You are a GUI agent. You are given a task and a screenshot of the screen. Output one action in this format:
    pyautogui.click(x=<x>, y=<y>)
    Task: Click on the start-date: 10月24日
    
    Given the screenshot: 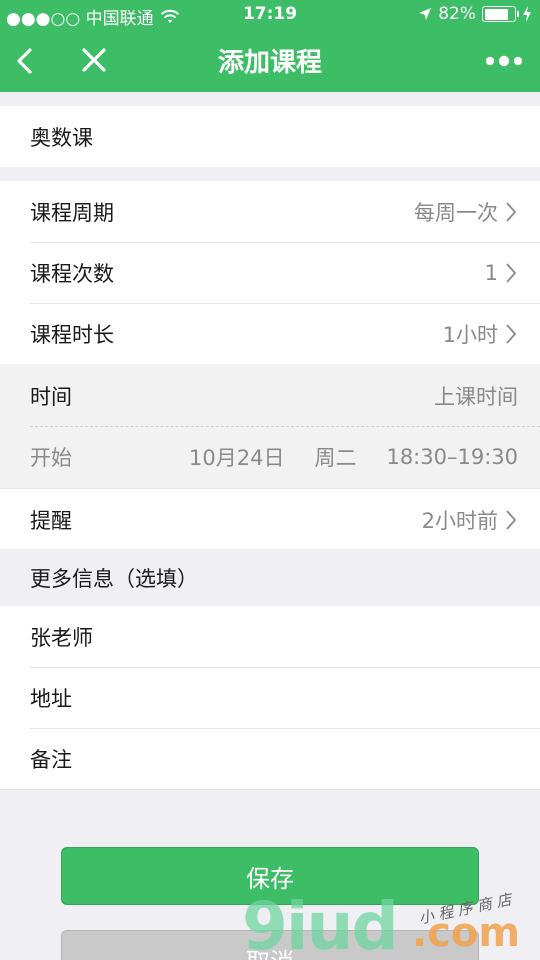 What is the action you would take?
    pyautogui.click(x=237, y=457)
    